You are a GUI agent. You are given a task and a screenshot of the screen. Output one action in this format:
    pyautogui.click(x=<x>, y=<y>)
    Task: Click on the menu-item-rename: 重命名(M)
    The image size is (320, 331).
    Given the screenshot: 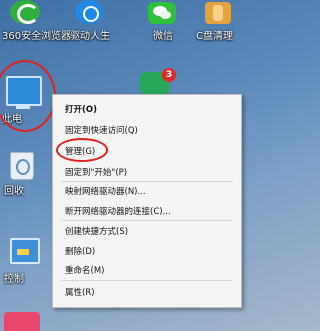 What is the action you would take?
    pyautogui.click(x=84, y=271)
    